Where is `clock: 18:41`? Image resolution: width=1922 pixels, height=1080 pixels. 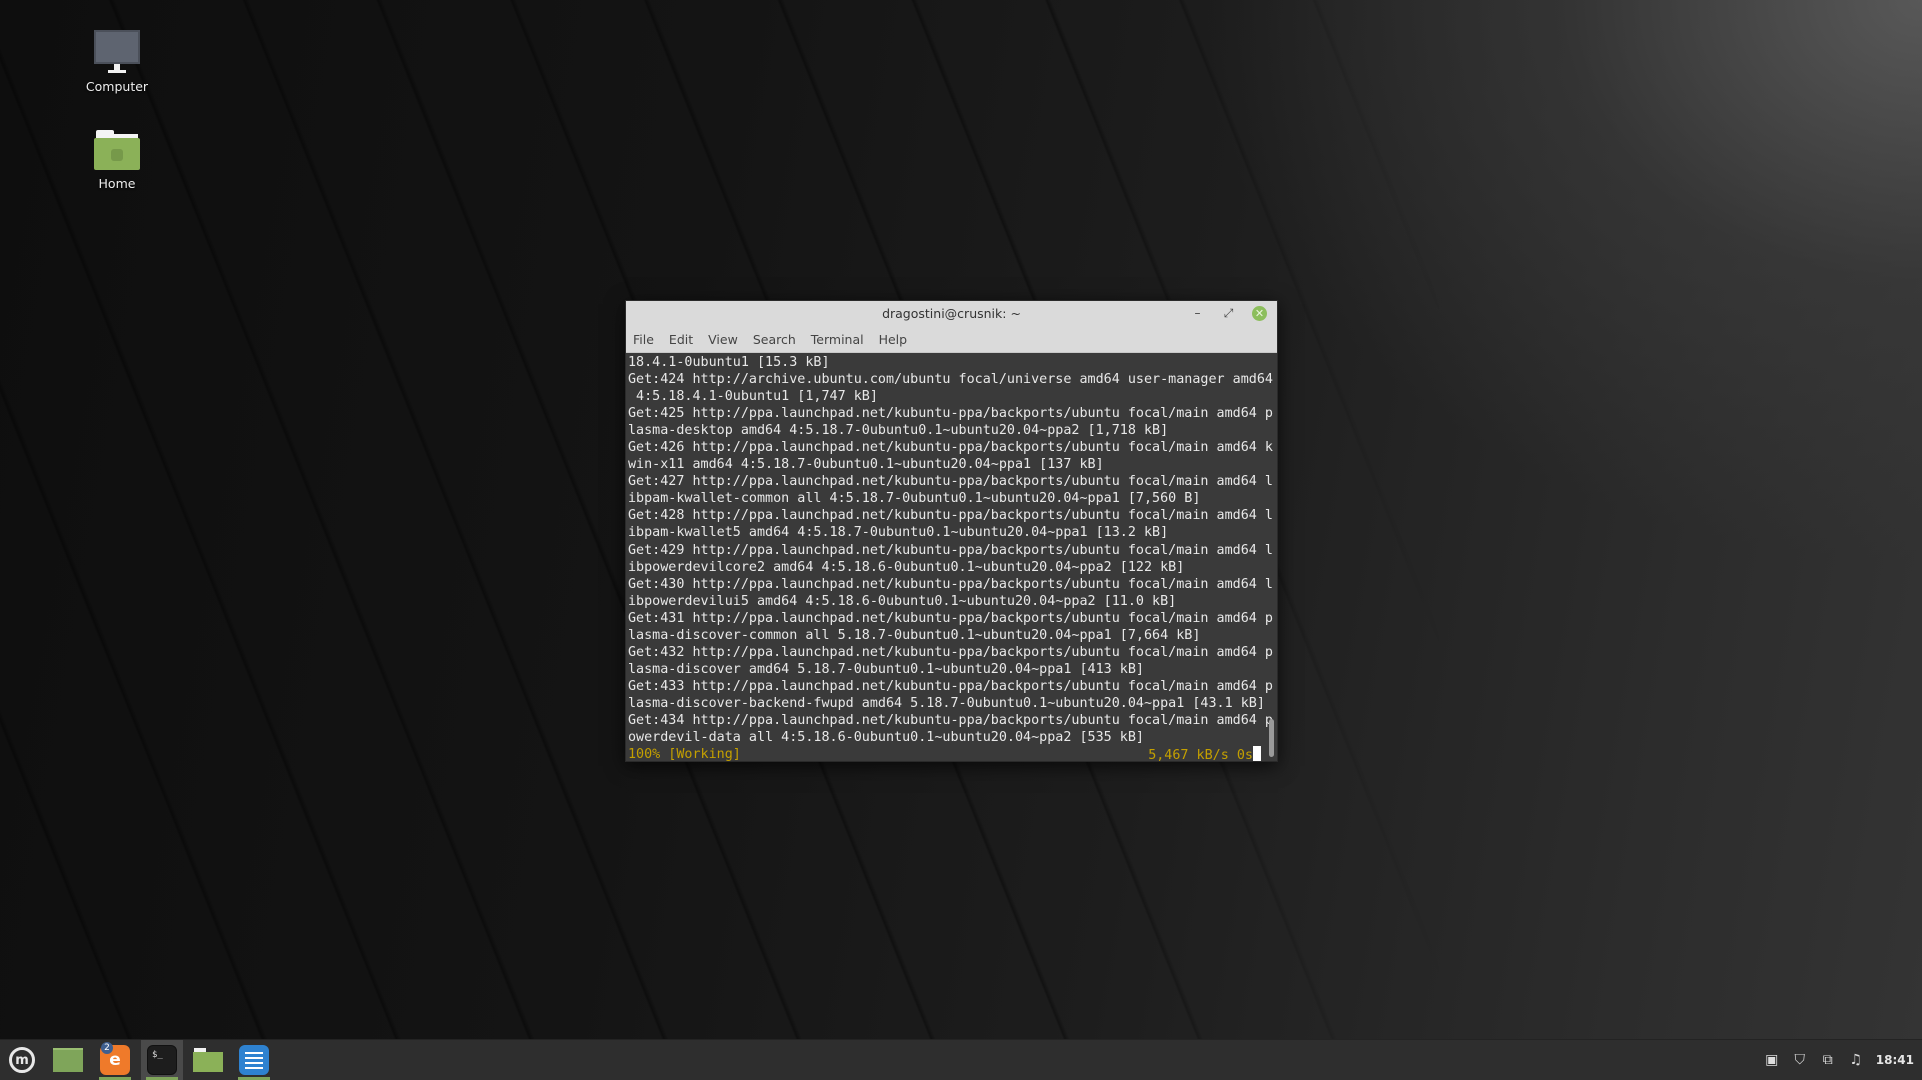
clock: 18:41 is located at coordinates (1895, 1060).